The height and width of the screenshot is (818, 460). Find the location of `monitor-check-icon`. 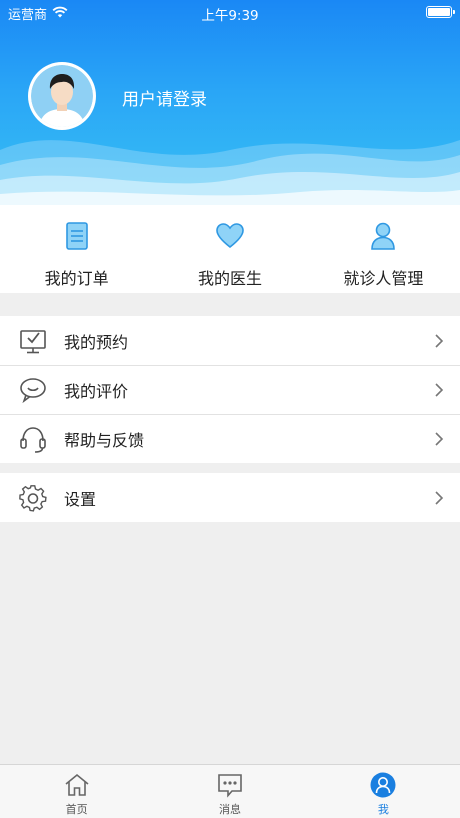

monitor-check-icon is located at coordinates (33, 341).